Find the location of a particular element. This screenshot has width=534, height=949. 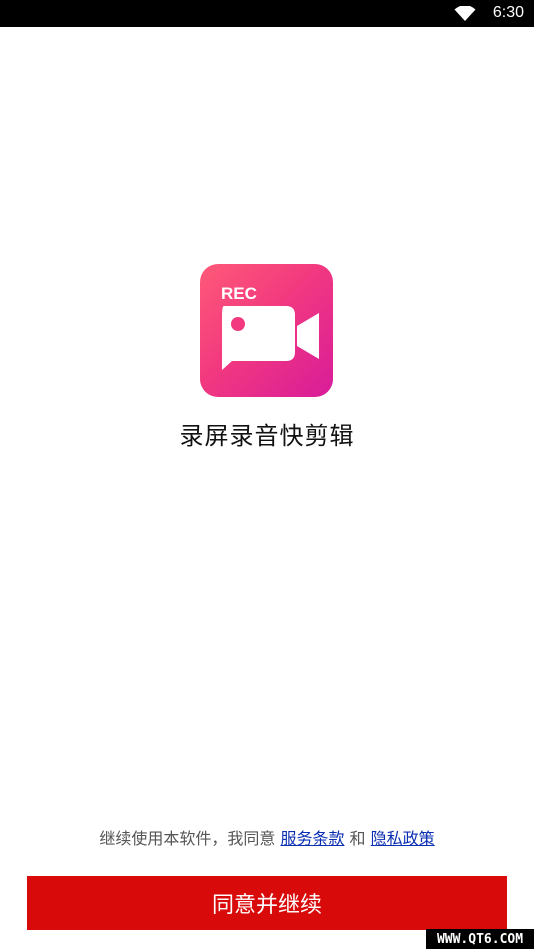

status-time: 6:30 is located at coordinates (508, 12).